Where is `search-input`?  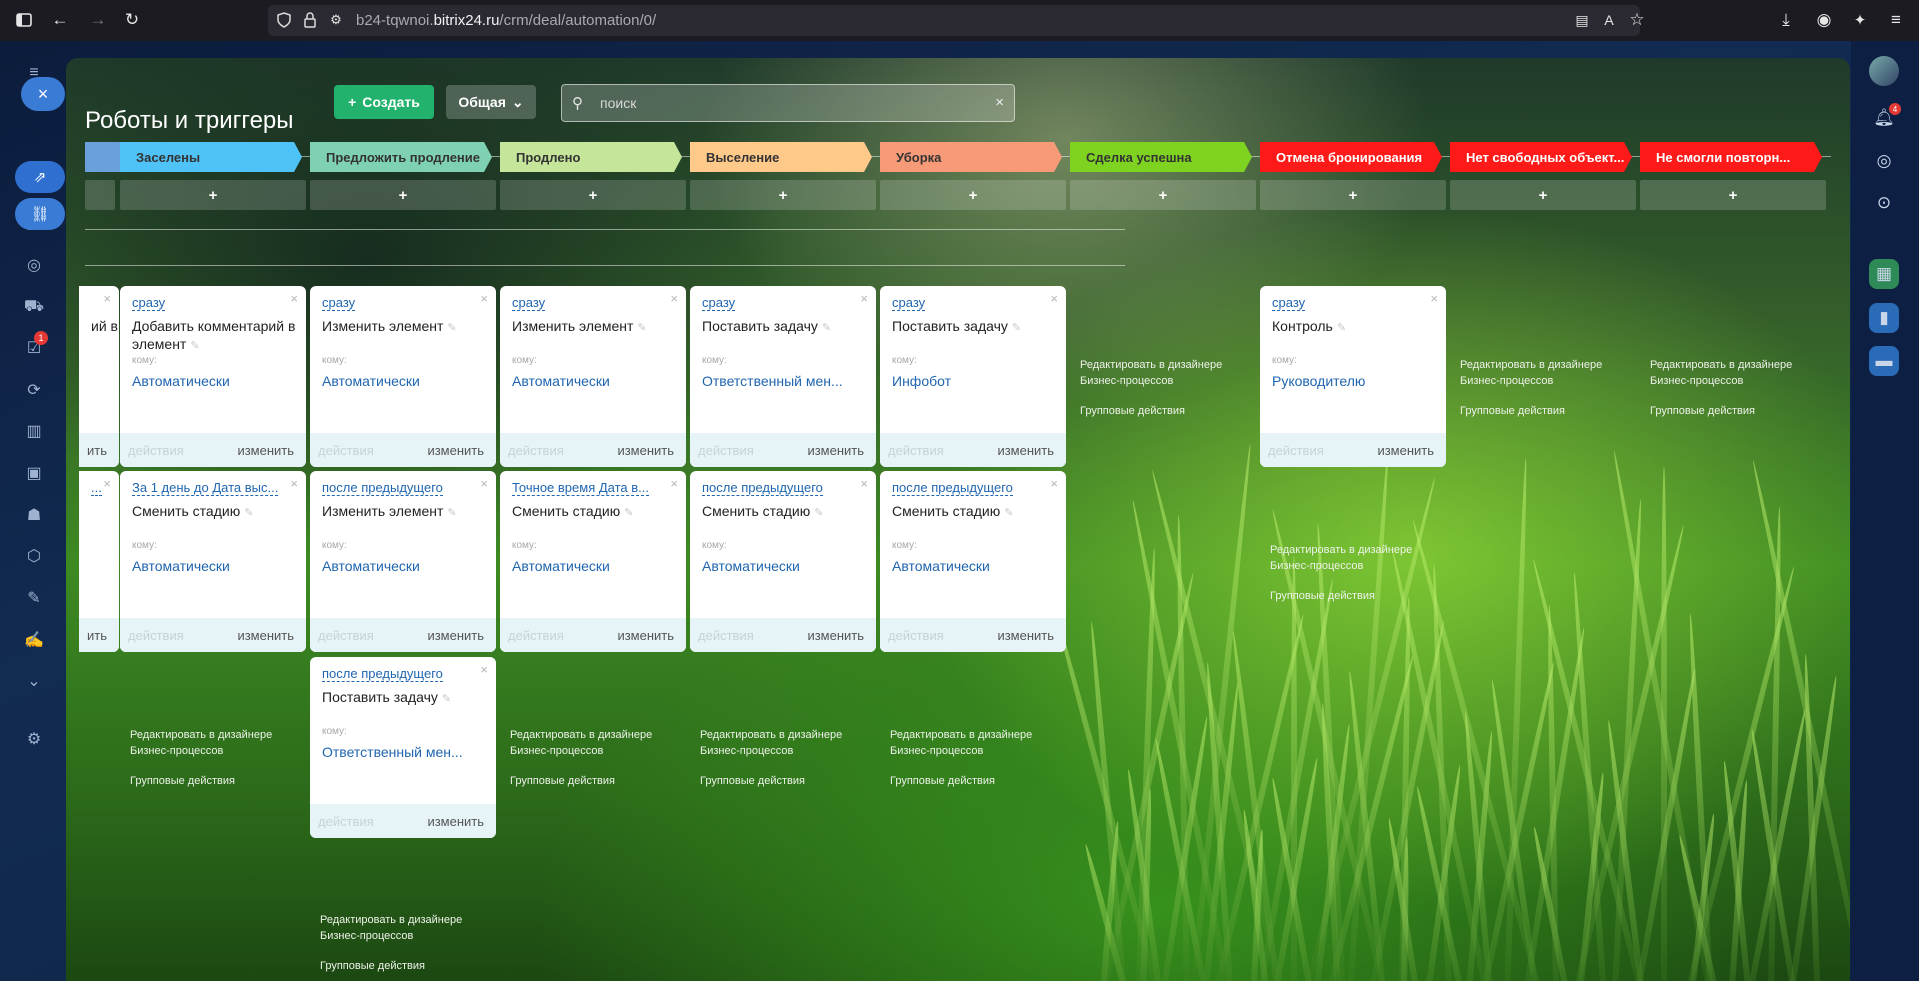 search-input is located at coordinates (780, 103).